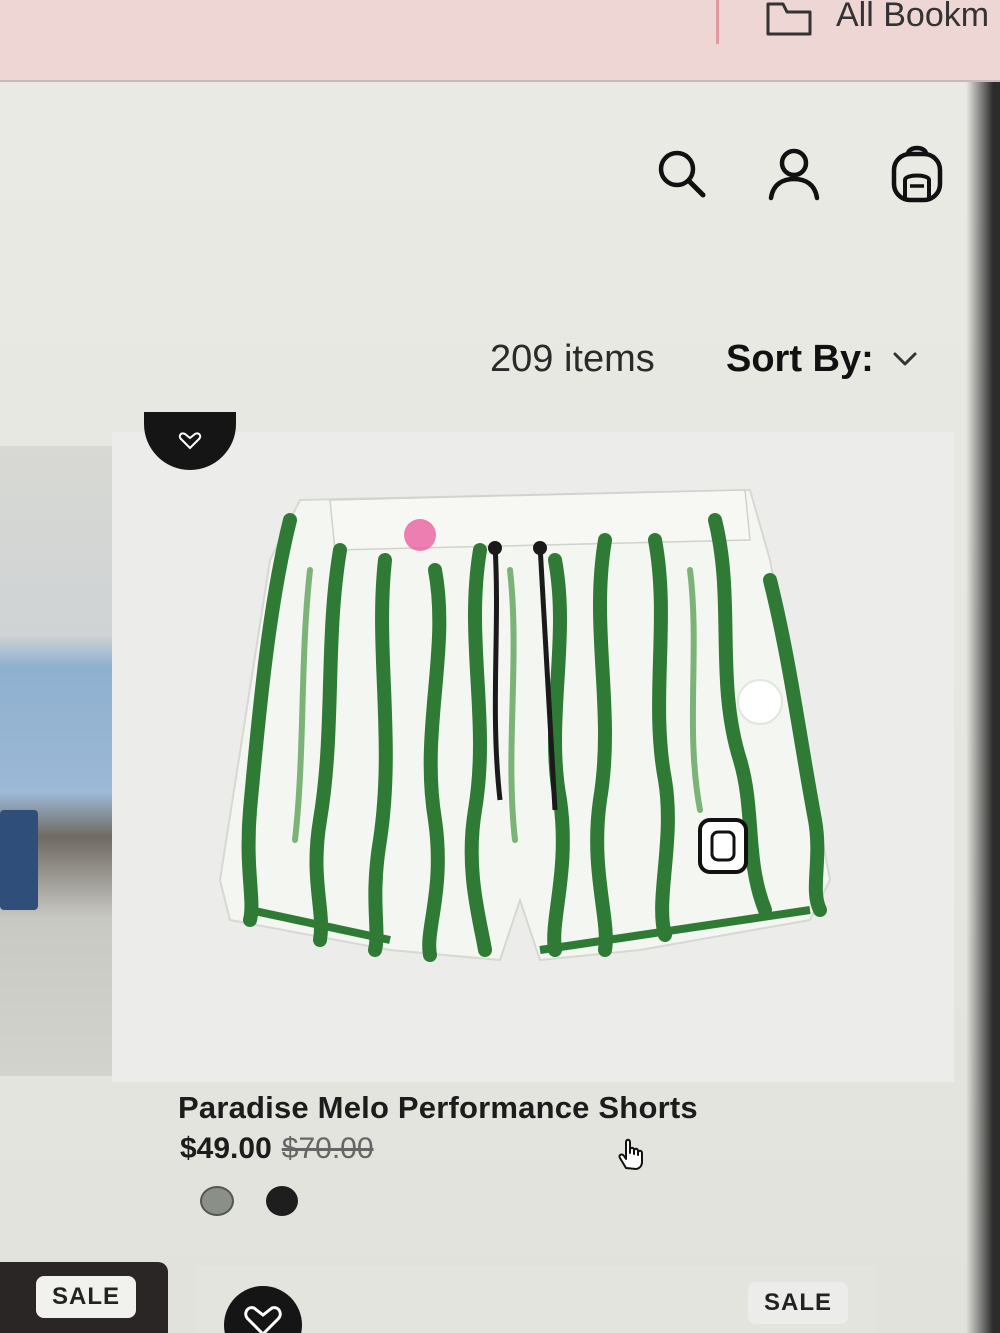  What do you see at coordinates (56, 761) in the screenshot?
I see `product-card-partial` at bounding box center [56, 761].